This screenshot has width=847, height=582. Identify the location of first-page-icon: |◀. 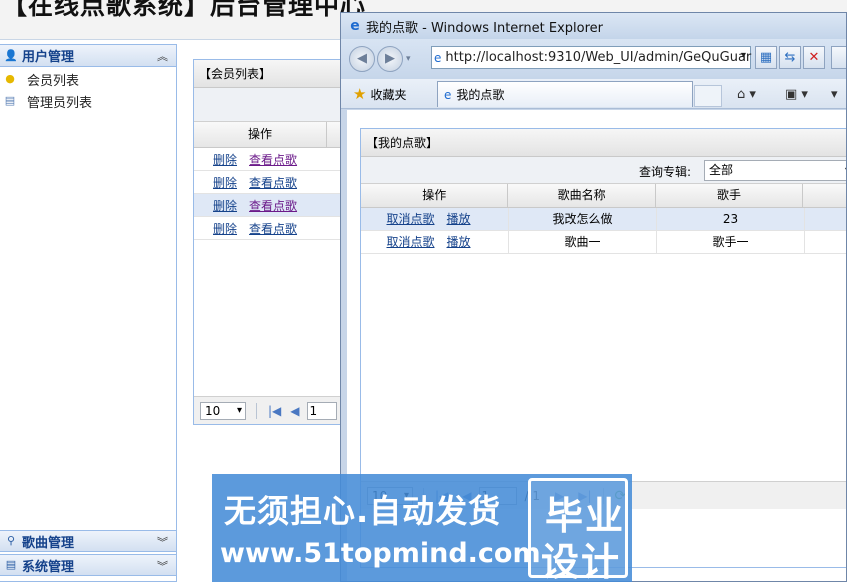
(274, 411).